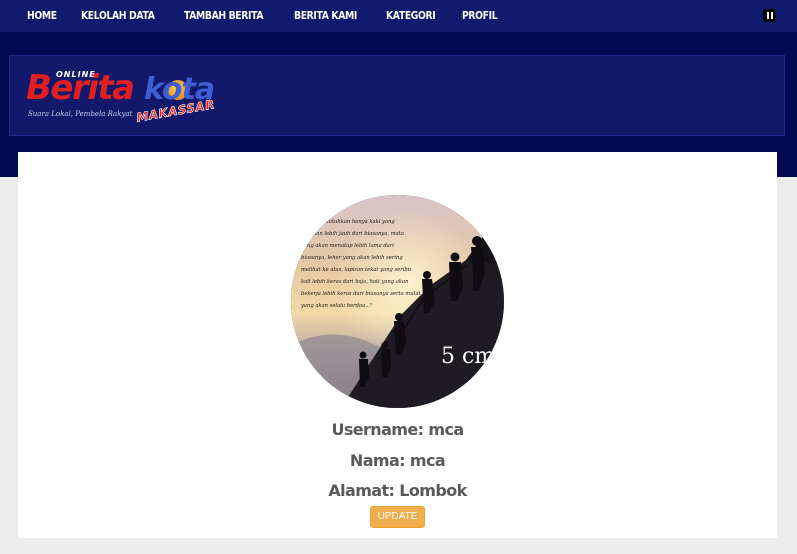 The height and width of the screenshot is (554, 797). Describe the element at coordinates (347, 246) in the screenshot. I see `photo-quote-line: yang akan menatap lebih lama dari` at that location.